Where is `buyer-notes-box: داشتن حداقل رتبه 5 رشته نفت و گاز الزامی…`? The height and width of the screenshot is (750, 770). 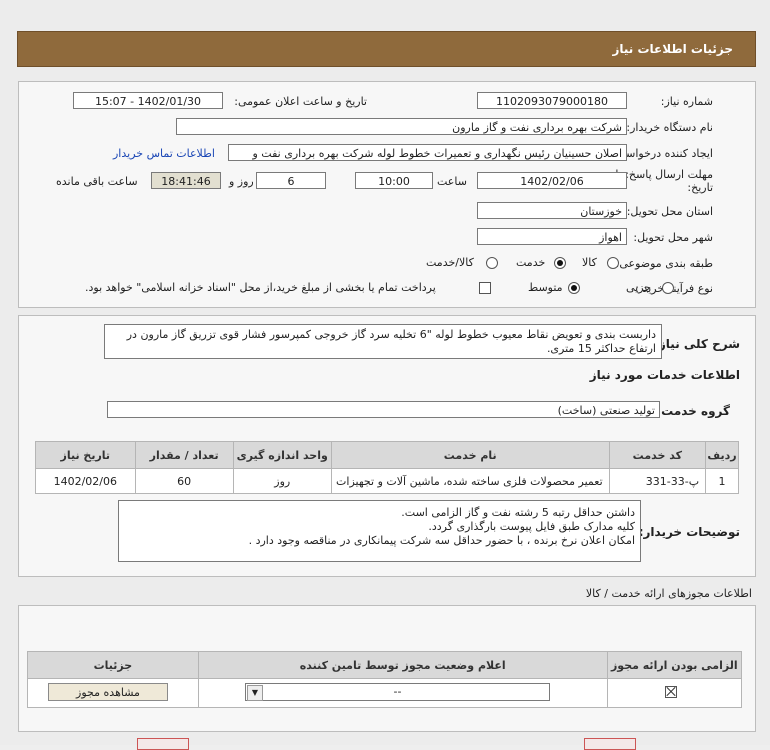 buyer-notes-box: داشتن حداقل رتبه 5 رشته نفت و گاز الزامی… is located at coordinates (379, 531).